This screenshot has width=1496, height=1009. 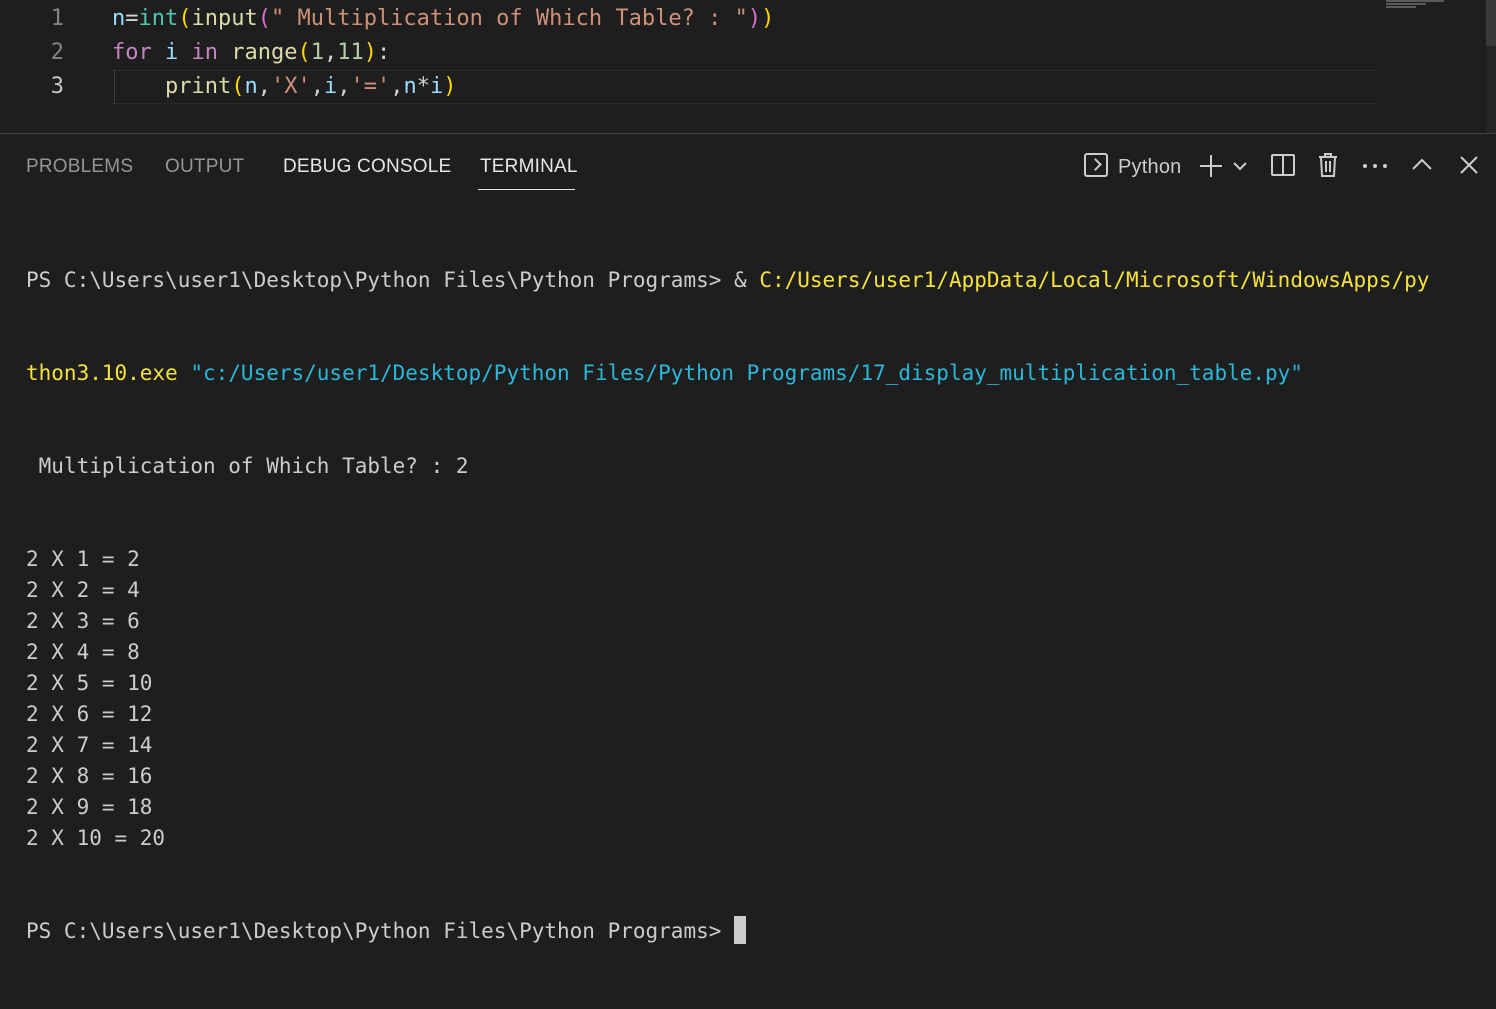 What do you see at coordinates (529, 167) in the screenshot?
I see `tab-terminal: TERMINAL` at bounding box center [529, 167].